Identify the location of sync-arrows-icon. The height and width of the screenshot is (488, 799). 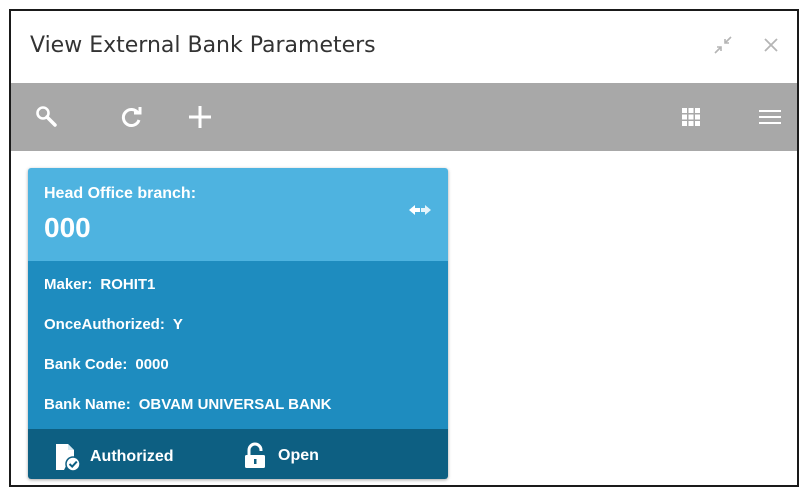
(420, 210).